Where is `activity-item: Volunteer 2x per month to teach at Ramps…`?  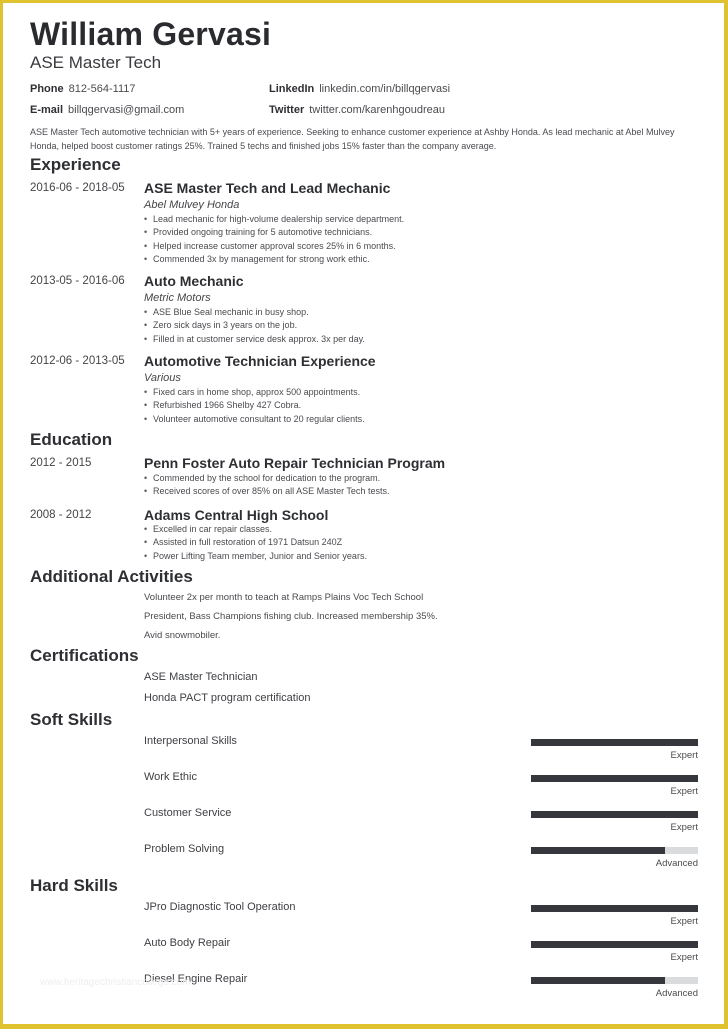
activity-item: Volunteer 2x per month to teach at Ramps… is located at coordinates (284, 597).